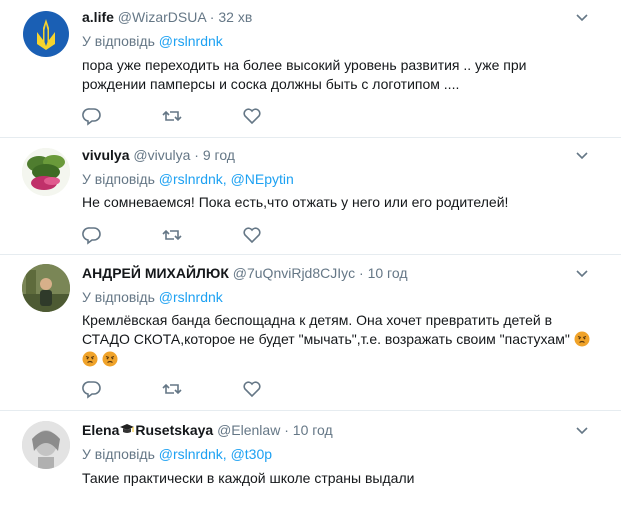  I want to click on user-handle: @WizarDSUA, so click(162, 17).